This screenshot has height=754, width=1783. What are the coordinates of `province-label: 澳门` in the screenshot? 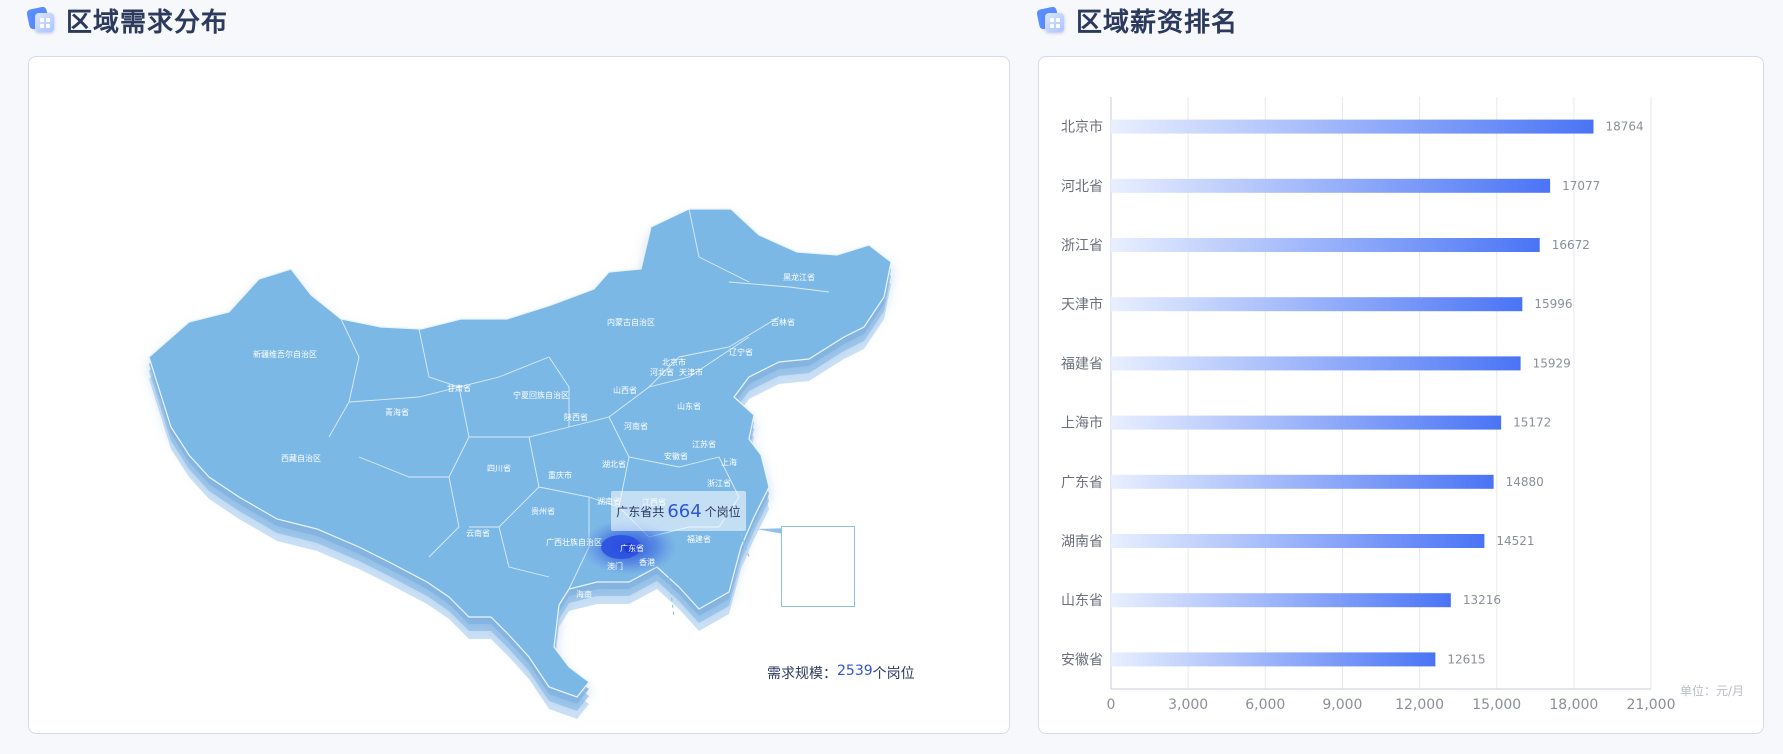 It's located at (615, 566).